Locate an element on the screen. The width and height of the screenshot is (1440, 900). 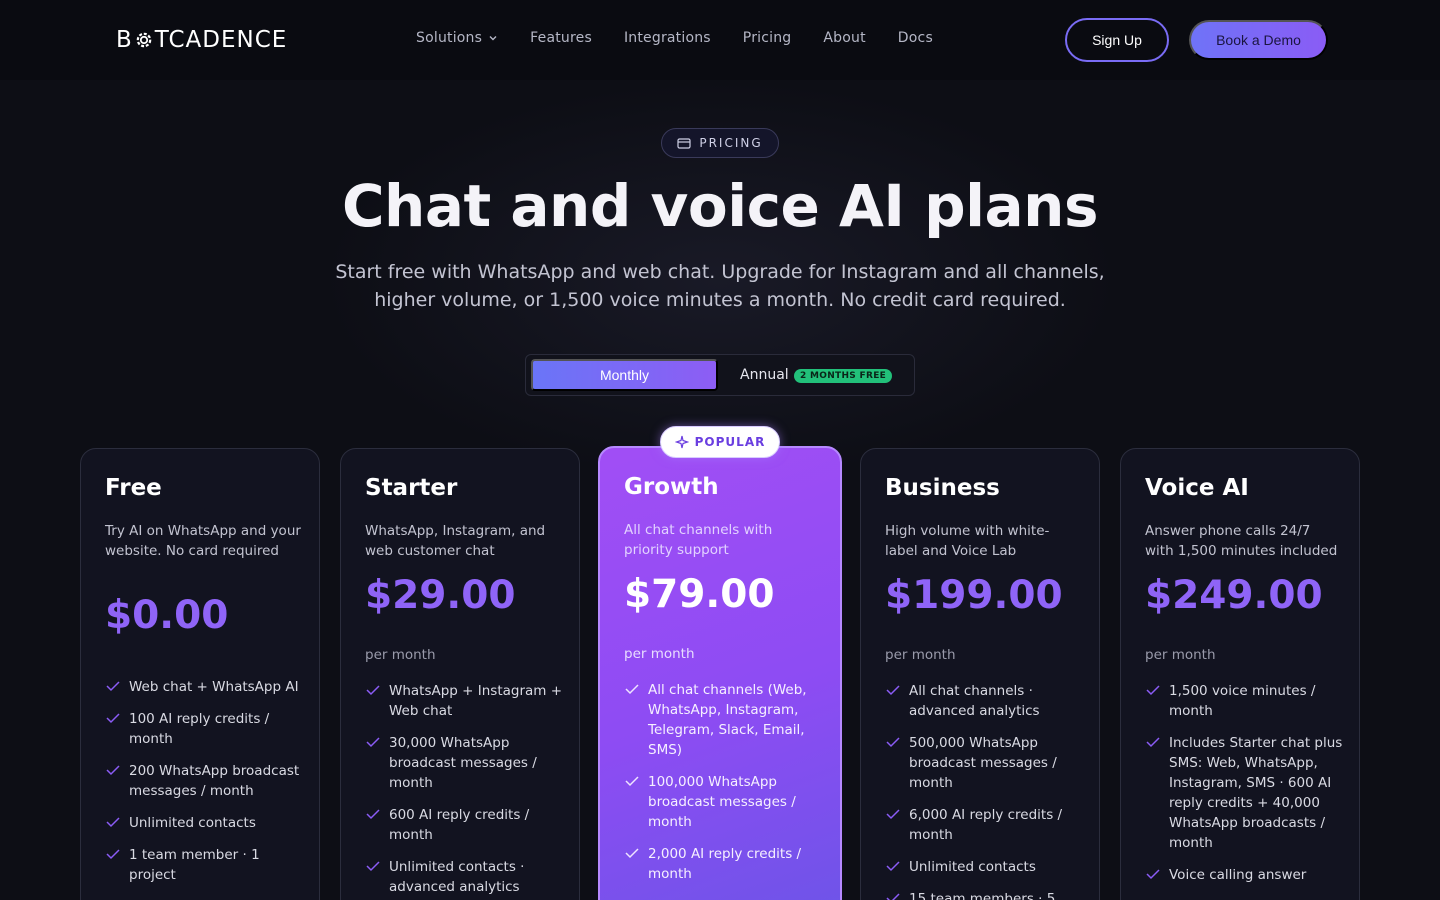
feature-text: 15 team members · 5 is located at coordinates (982, 895).